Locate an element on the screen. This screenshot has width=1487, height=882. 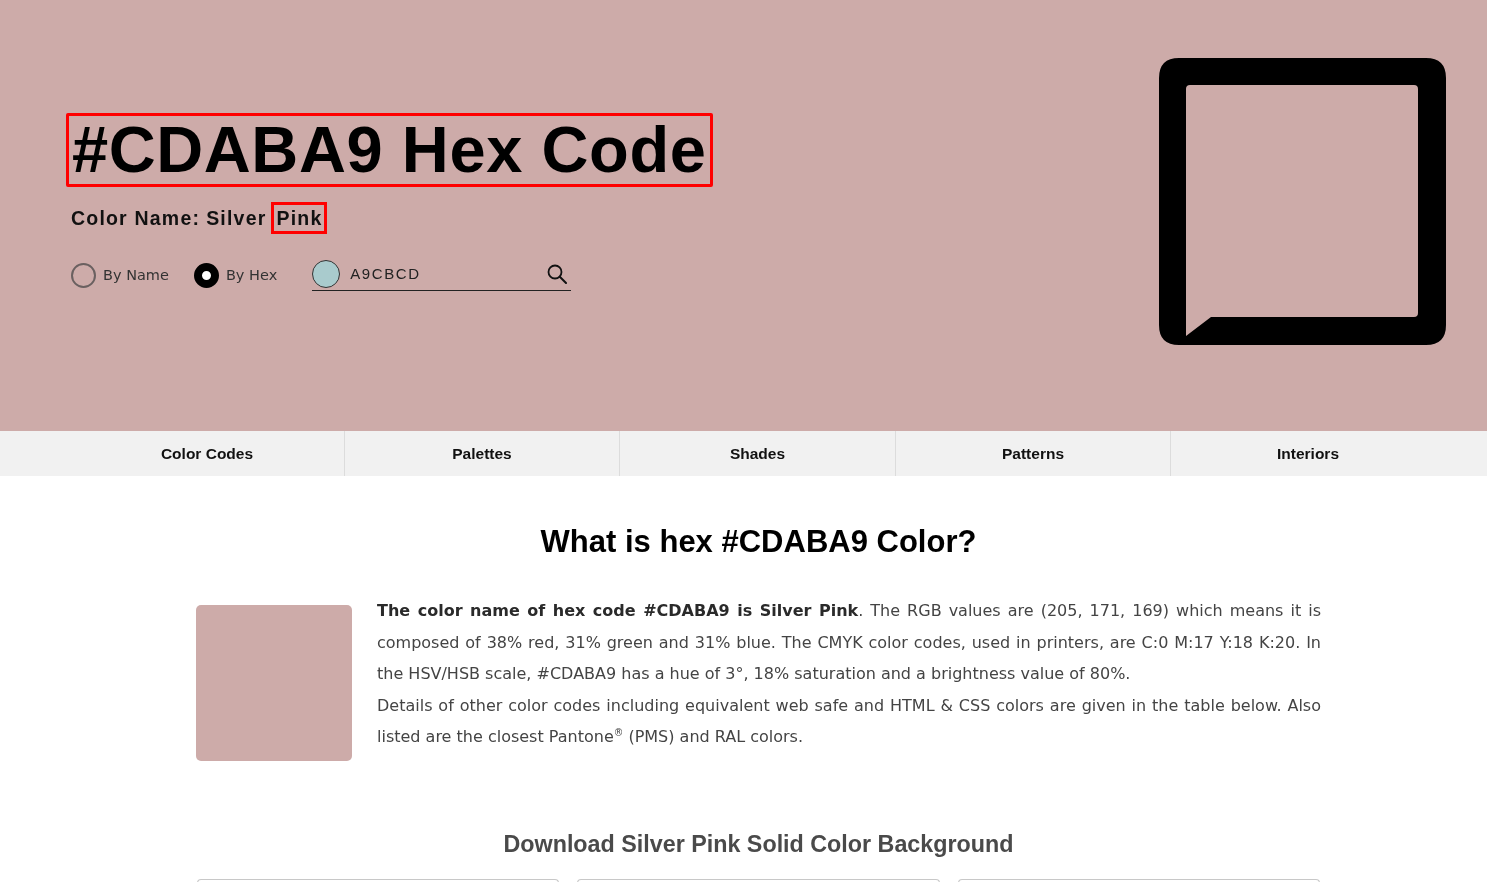
speech-bubble-icon is located at coordinates (1302, 201).